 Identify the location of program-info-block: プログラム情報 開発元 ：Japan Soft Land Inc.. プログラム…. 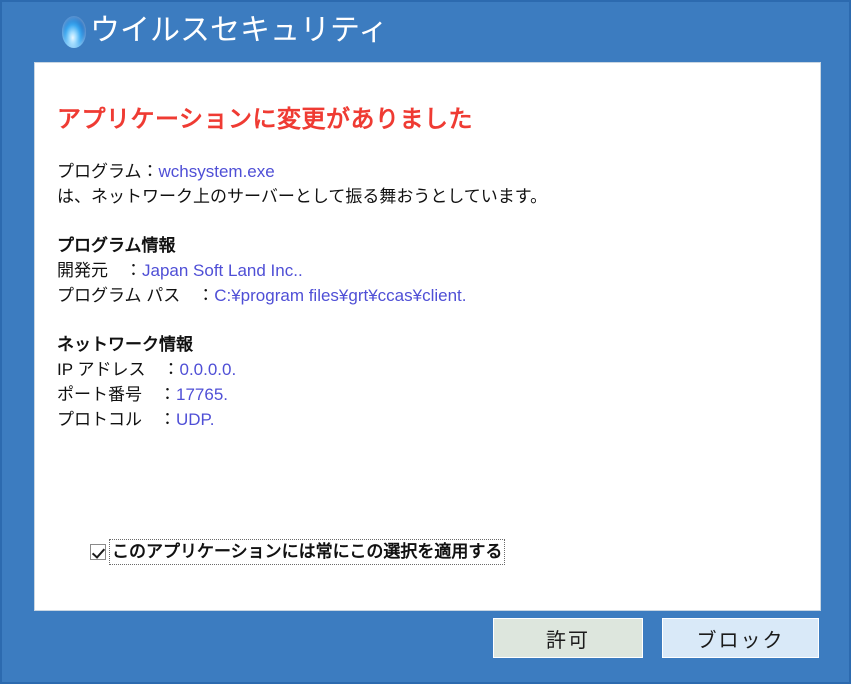
(431, 270).